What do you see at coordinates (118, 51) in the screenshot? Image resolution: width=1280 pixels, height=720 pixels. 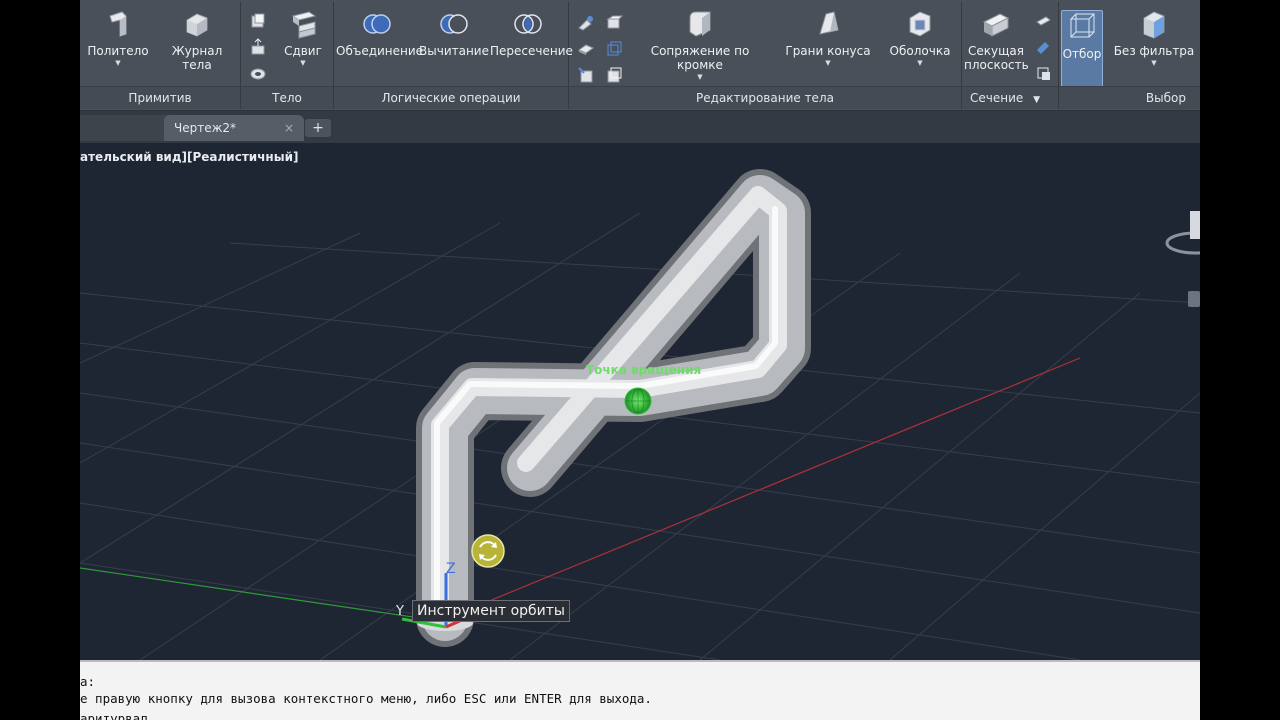 I see `polysolid-label: Политело` at bounding box center [118, 51].